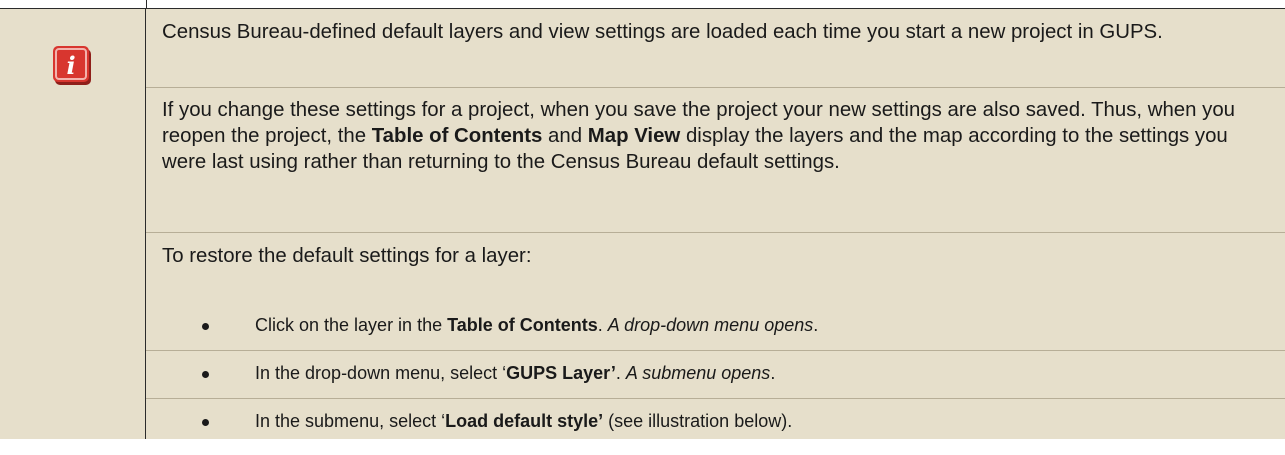 The height and width of the screenshot is (455, 1285). Describe the element at coordinates (522, 325) in the screenshot. I see `step-1-bold: Table of Contents` at that location.